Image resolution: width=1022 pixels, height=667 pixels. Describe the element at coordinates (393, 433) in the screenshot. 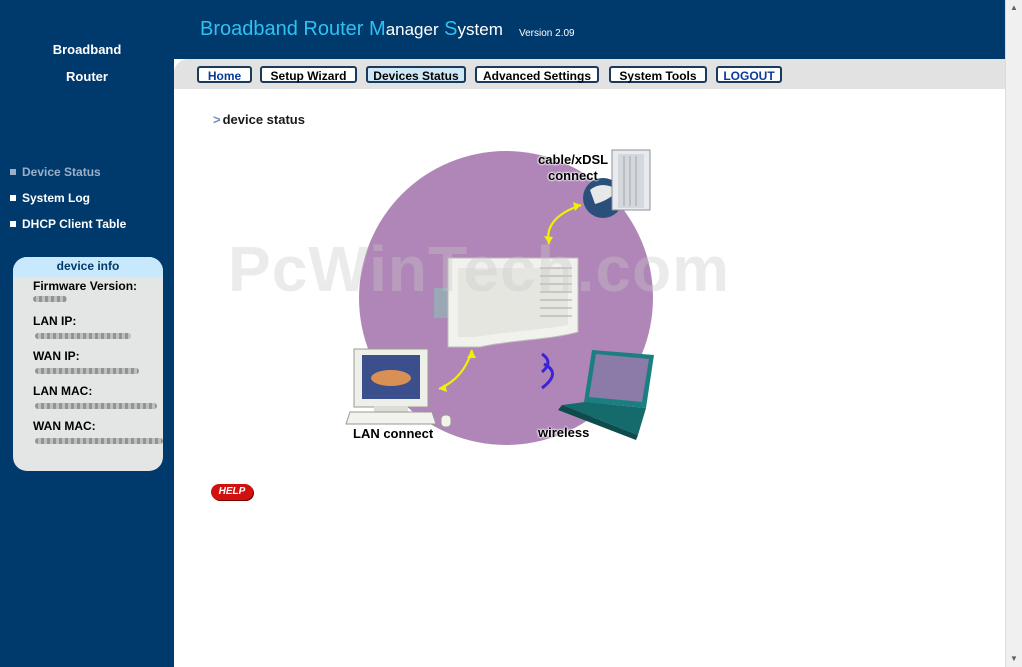

I see `lan-connect-label: LAN connect` at that location.